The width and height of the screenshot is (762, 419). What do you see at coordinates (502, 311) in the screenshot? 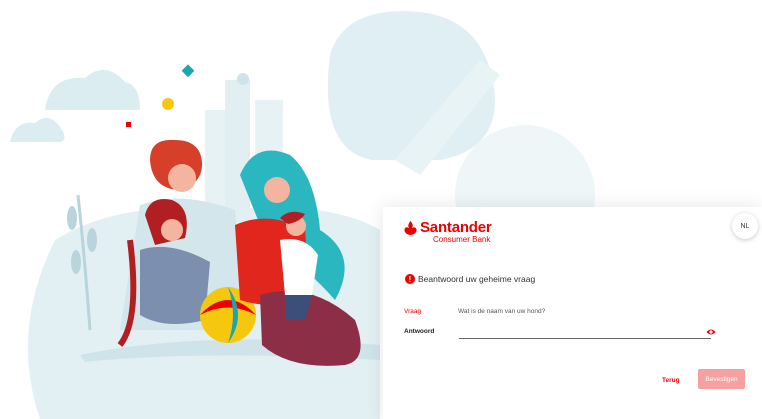
I see `question-value: Wat is de naam van uw hond?` at bounding box center [502, 311].